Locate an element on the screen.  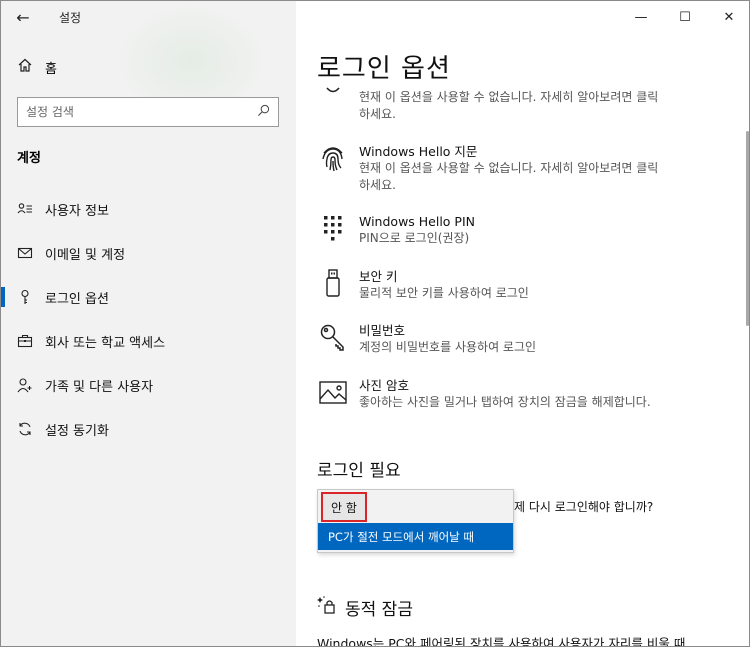
face-icon is located at coordinates (333, 99).